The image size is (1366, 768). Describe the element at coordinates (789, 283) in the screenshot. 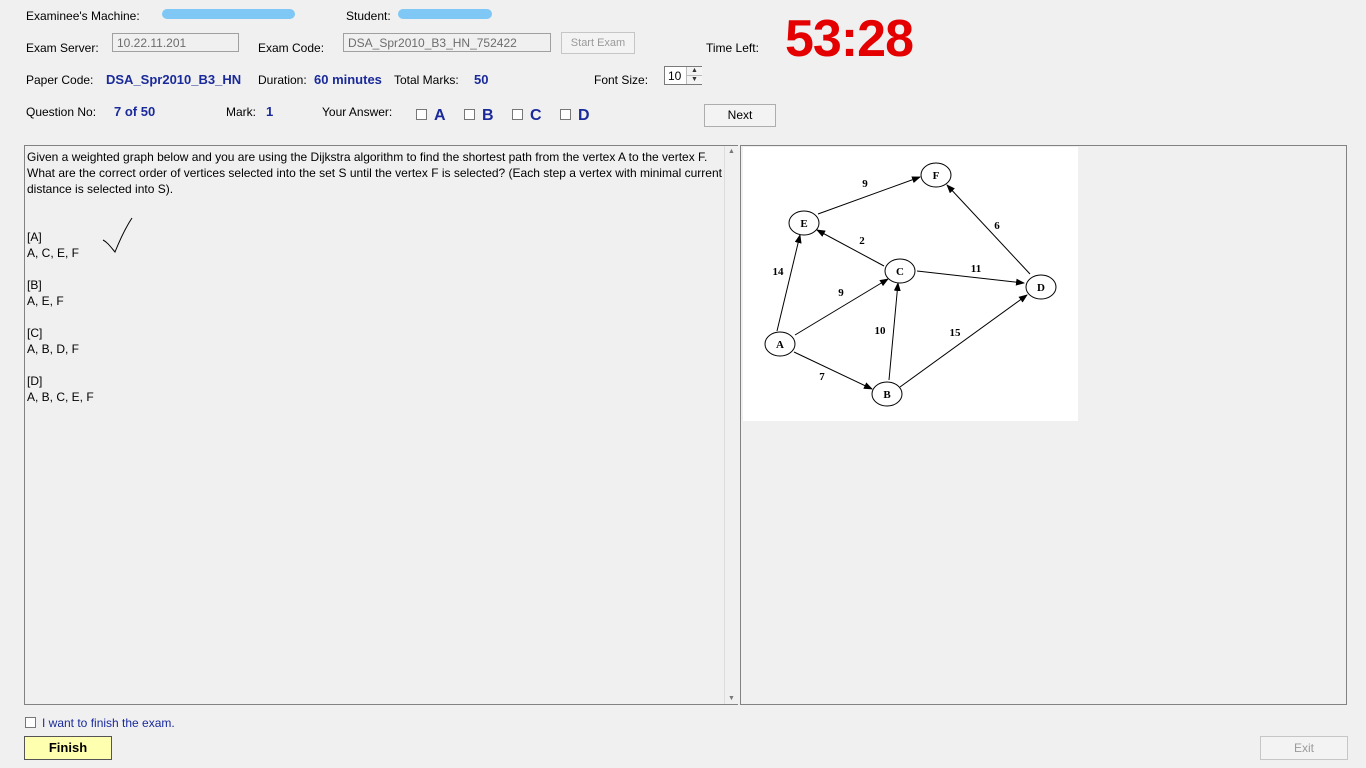

I see `edge-a-e` at that location.